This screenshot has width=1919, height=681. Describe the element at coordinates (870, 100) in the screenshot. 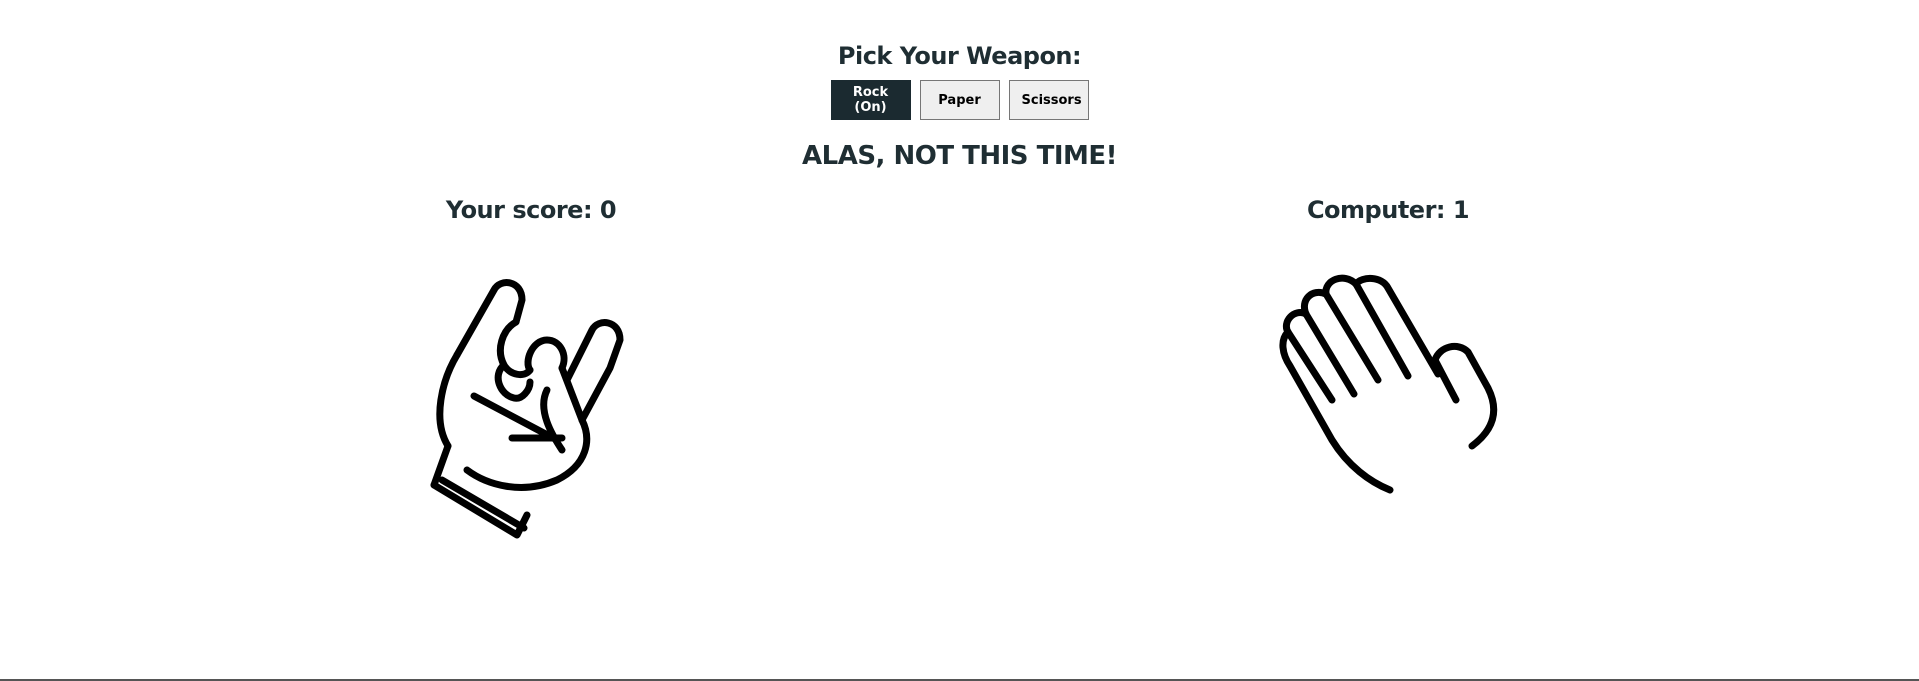

I see `rock-button: Rock (On)` at that location.